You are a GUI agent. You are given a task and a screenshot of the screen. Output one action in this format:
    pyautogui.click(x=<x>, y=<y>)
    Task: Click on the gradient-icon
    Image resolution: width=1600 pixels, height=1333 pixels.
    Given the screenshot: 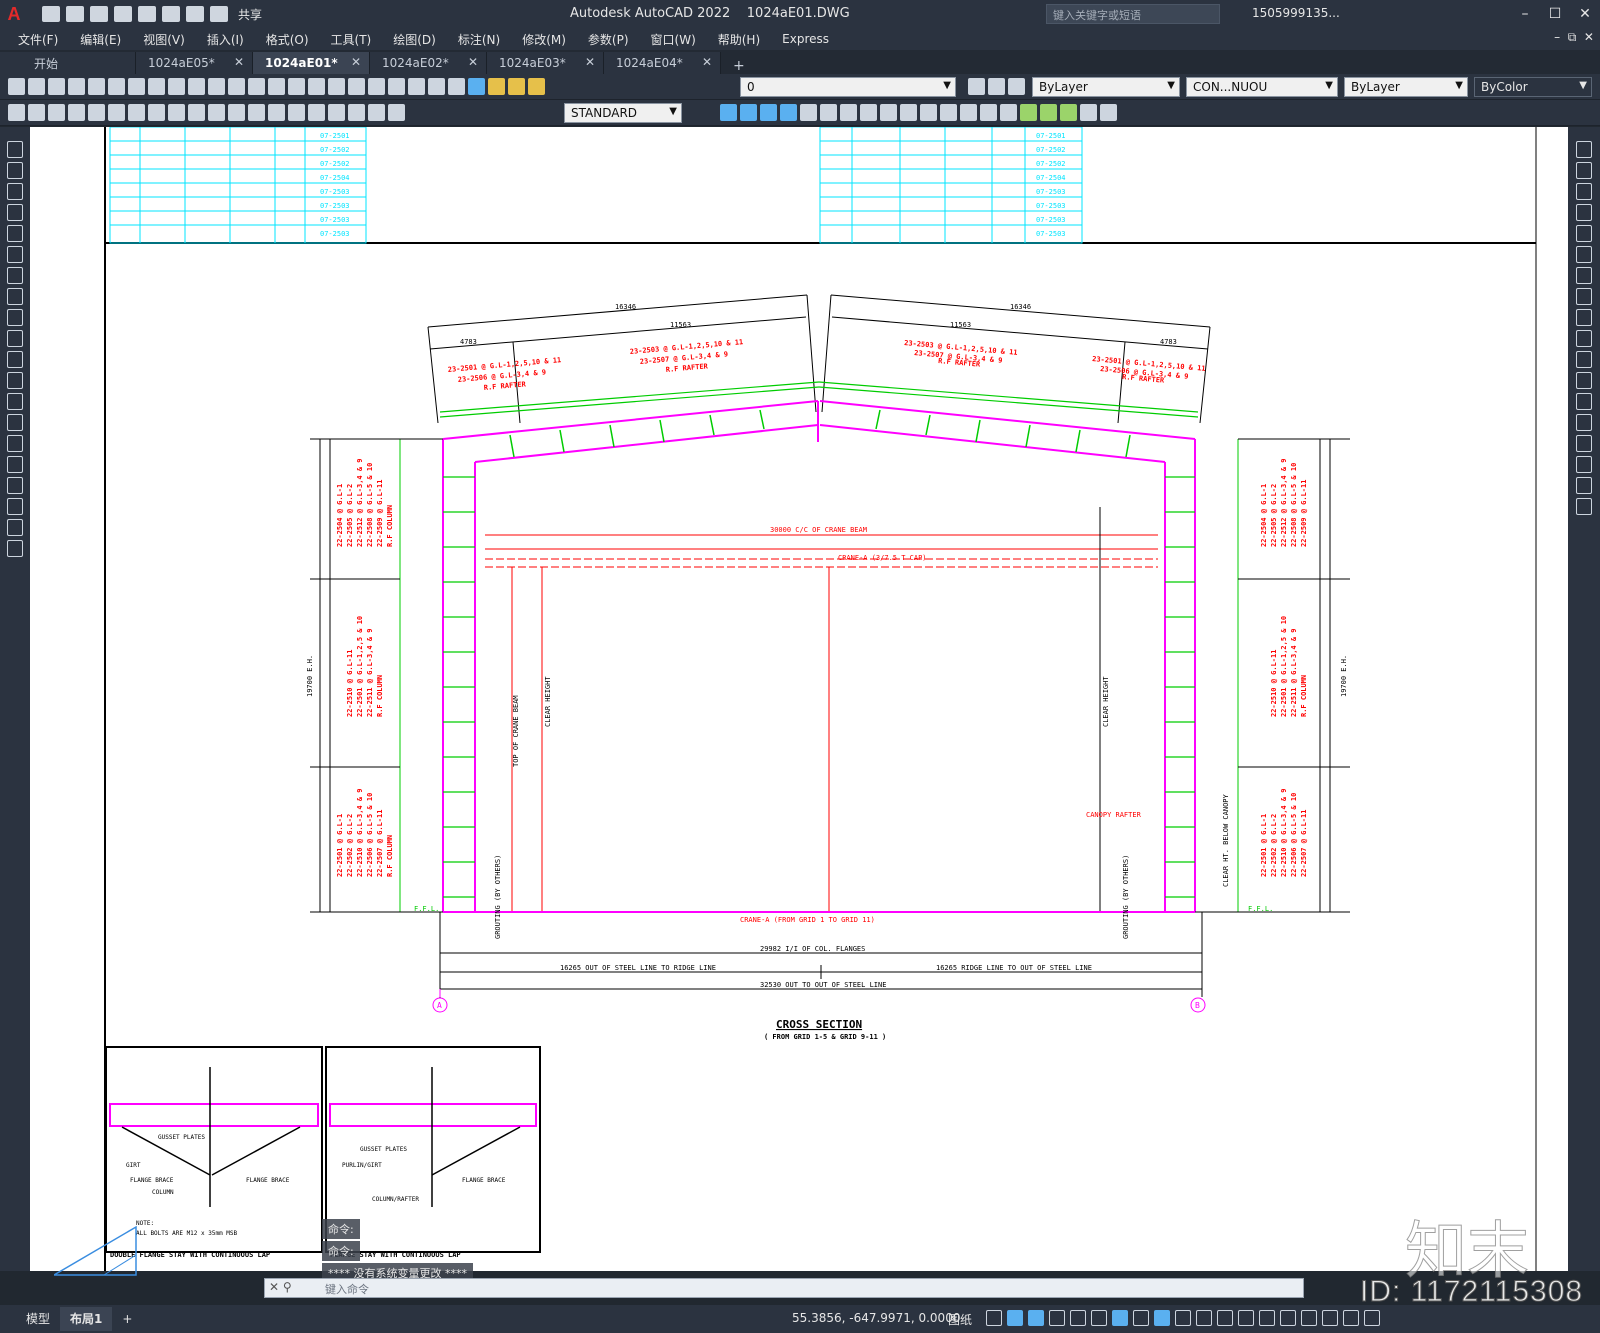 What is the action you would take?
    pyautogui.click(x=15, y=464)
    